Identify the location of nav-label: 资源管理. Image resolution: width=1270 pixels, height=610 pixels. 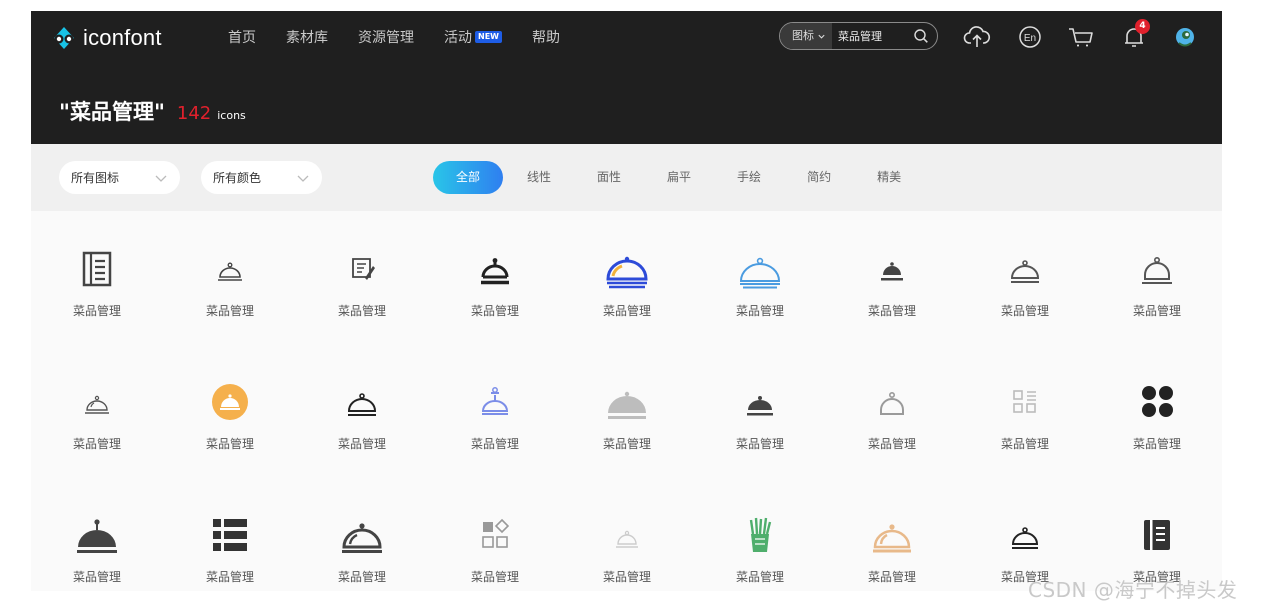
(386, 38).